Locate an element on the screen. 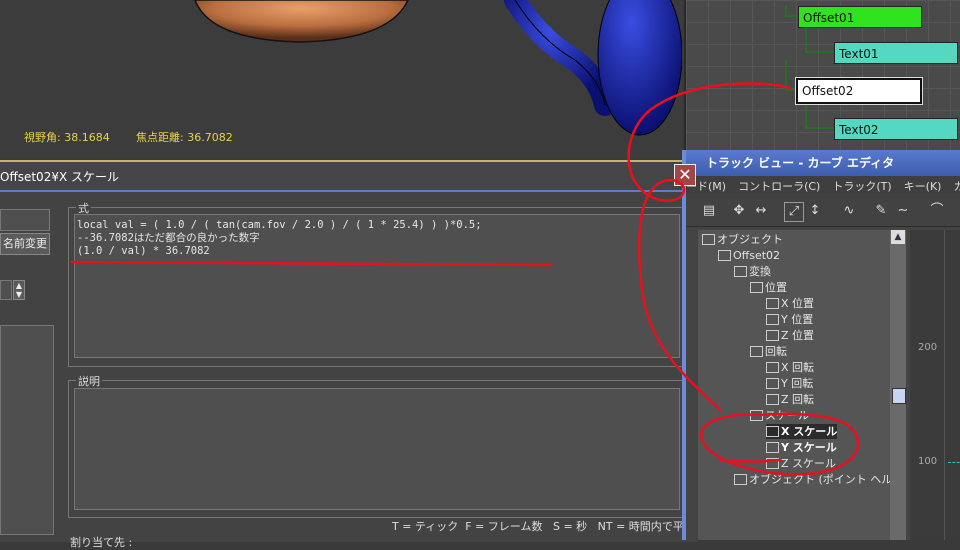  tree-item-label: スケール is located at coordinates (787, 415).